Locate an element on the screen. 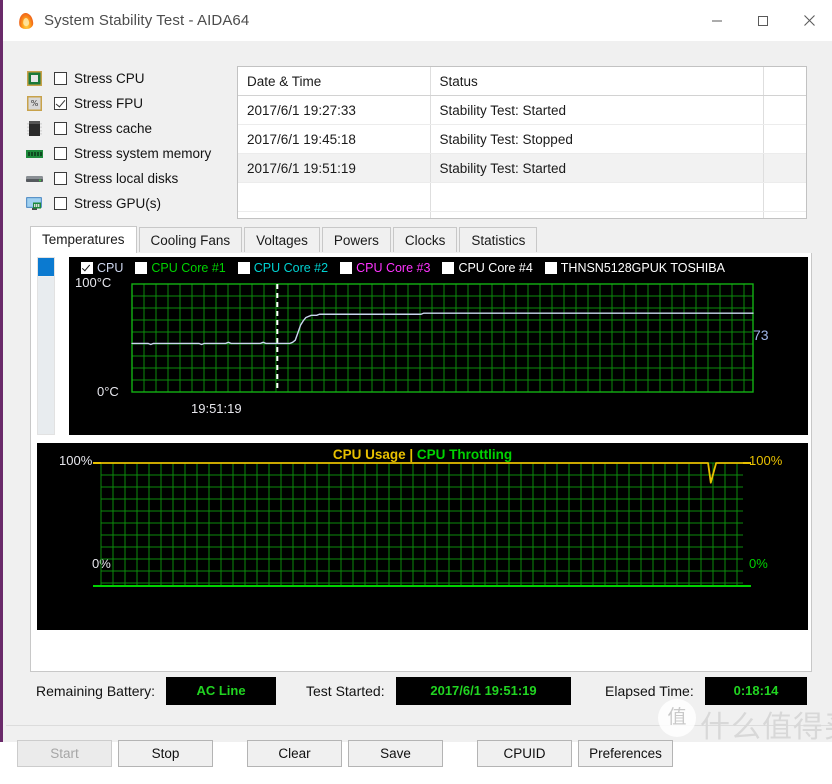  tab-powers: Powers is located at coordinates (356, 239).